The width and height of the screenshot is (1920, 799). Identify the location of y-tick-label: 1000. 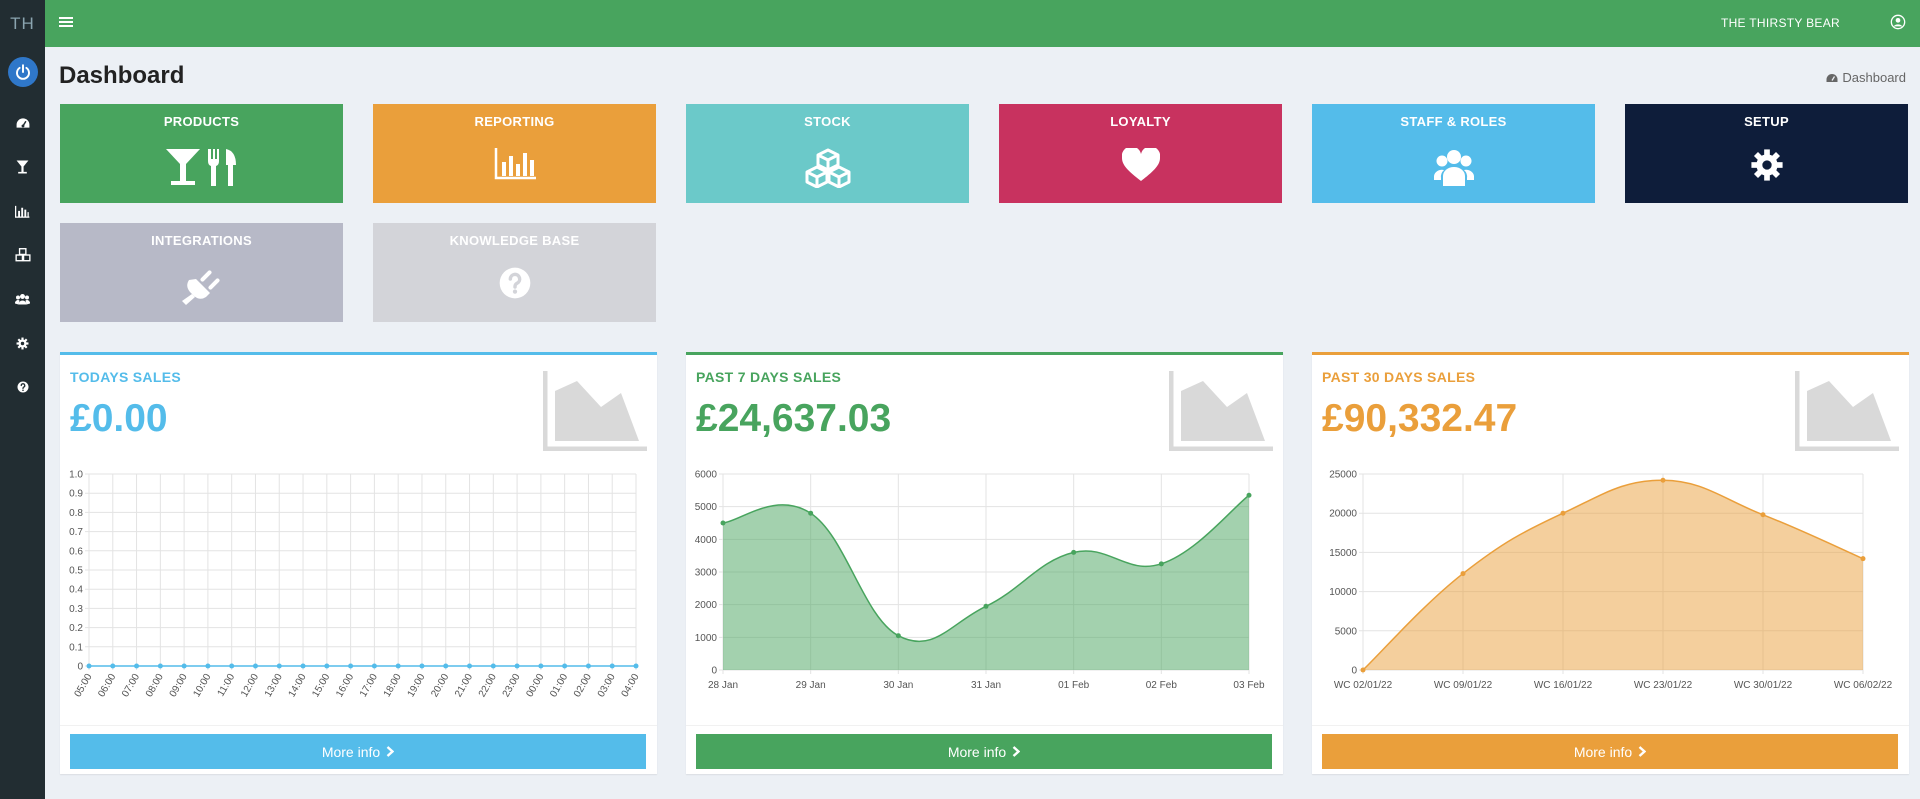
(706, 638).